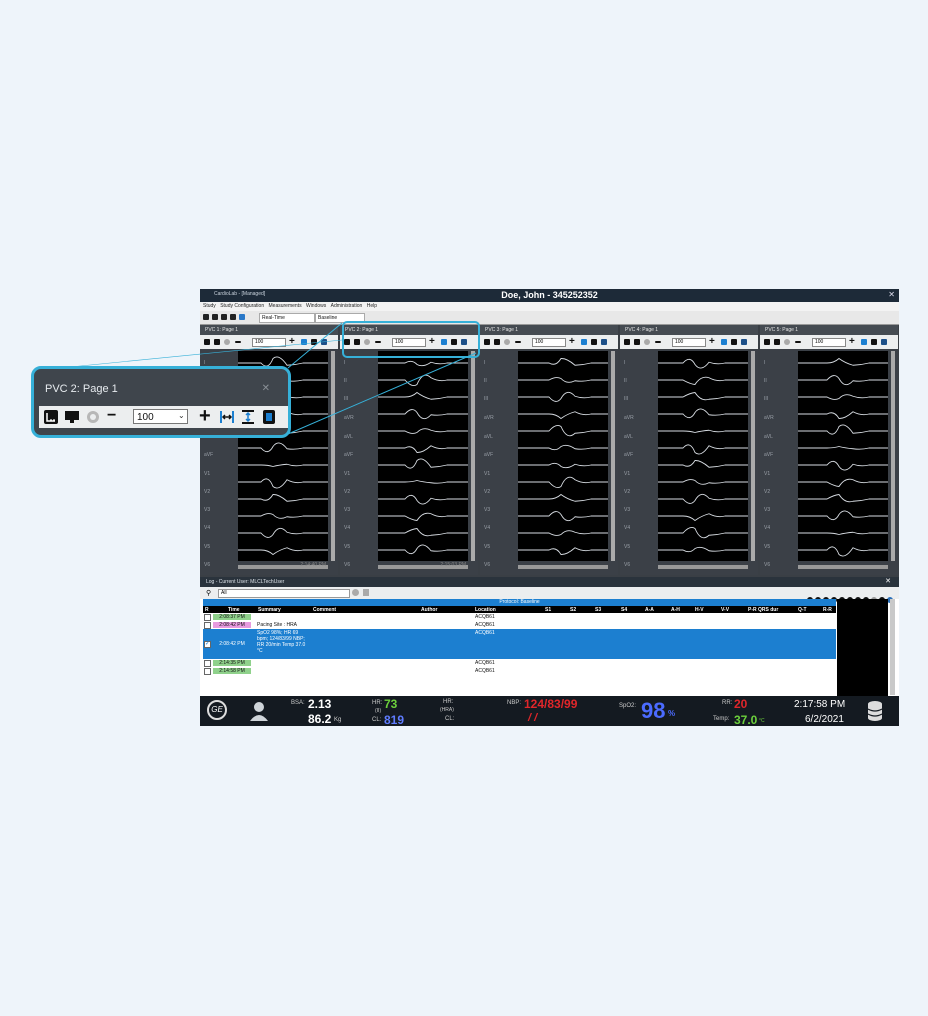 The height and width of the screenshot is (1016, 928). Describe the element at coordinates (161, 402) in the screenshot. I see `zoom-callout: PVC 2: Page 1 ✕ − 100 ⌄ +` at that location.